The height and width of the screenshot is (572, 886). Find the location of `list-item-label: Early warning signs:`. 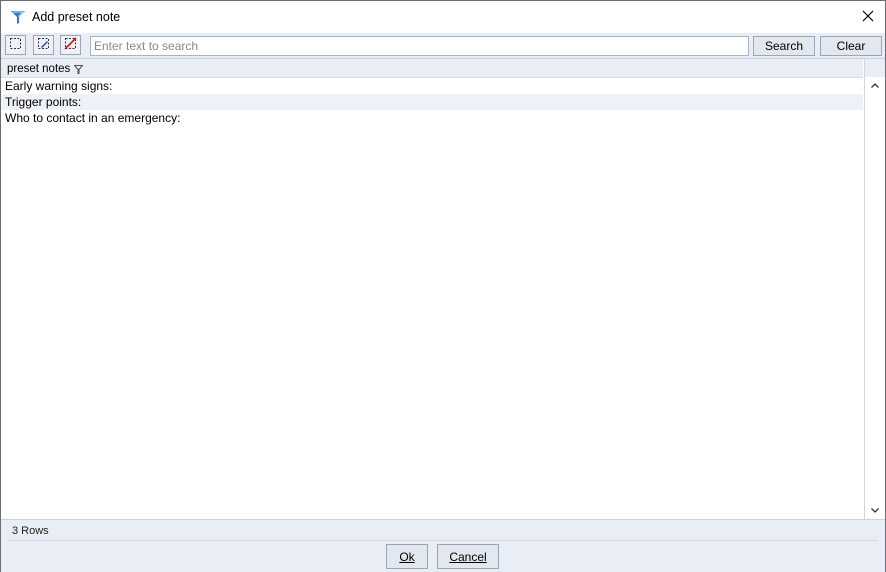

list-item-label: Early warning signs: is located at coordinates (59, 86).